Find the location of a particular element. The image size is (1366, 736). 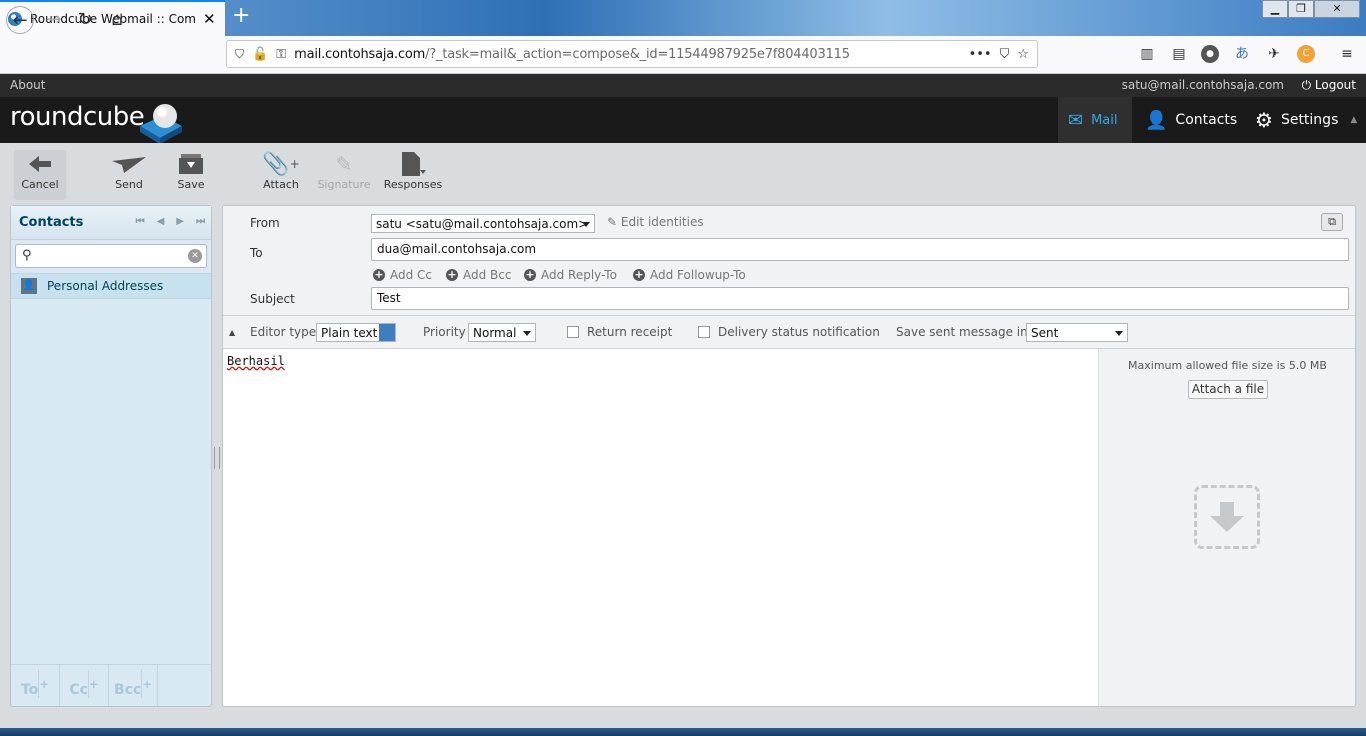

add-followup-to-link: + Add Followup-To is located at coordinates (689, 275).